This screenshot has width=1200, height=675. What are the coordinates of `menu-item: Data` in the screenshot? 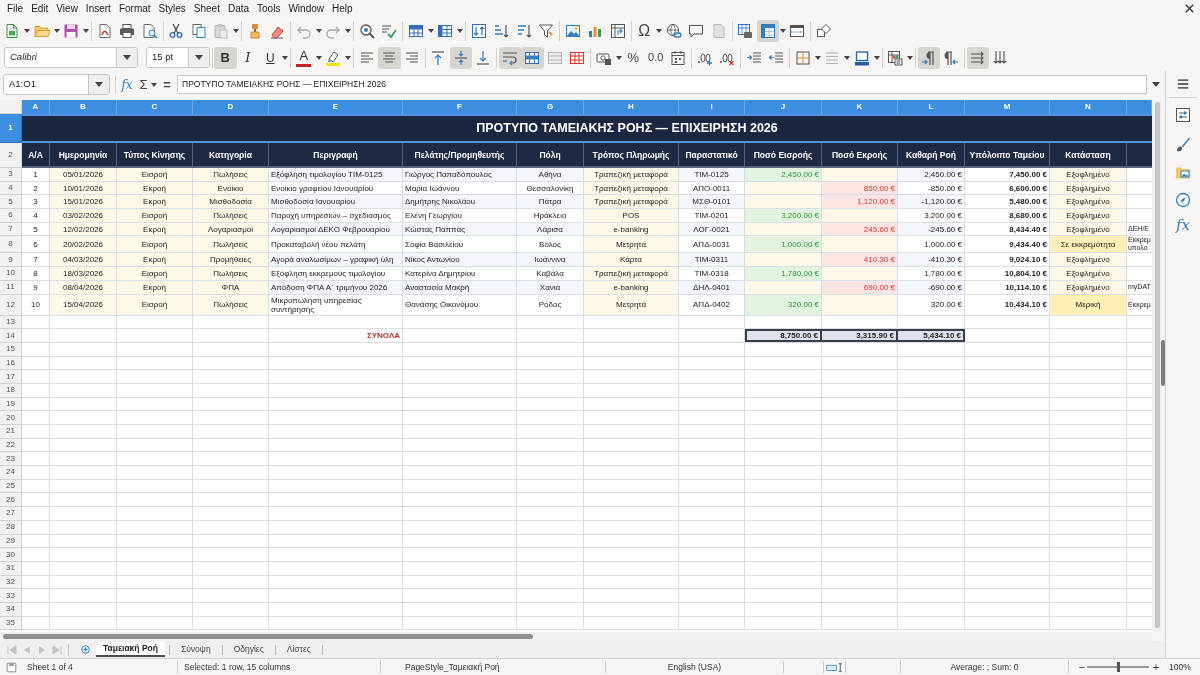 It's located at (238, 8).